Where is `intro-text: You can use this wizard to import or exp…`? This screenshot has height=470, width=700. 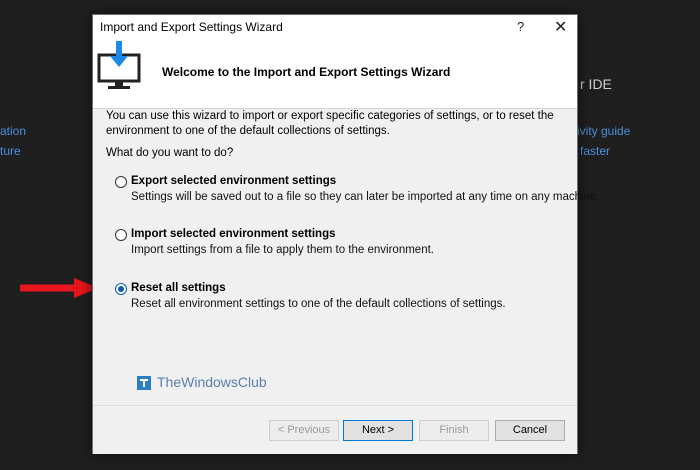
intro-text: You can use this wizard to import or exp… is located at coordinates (330, 123).